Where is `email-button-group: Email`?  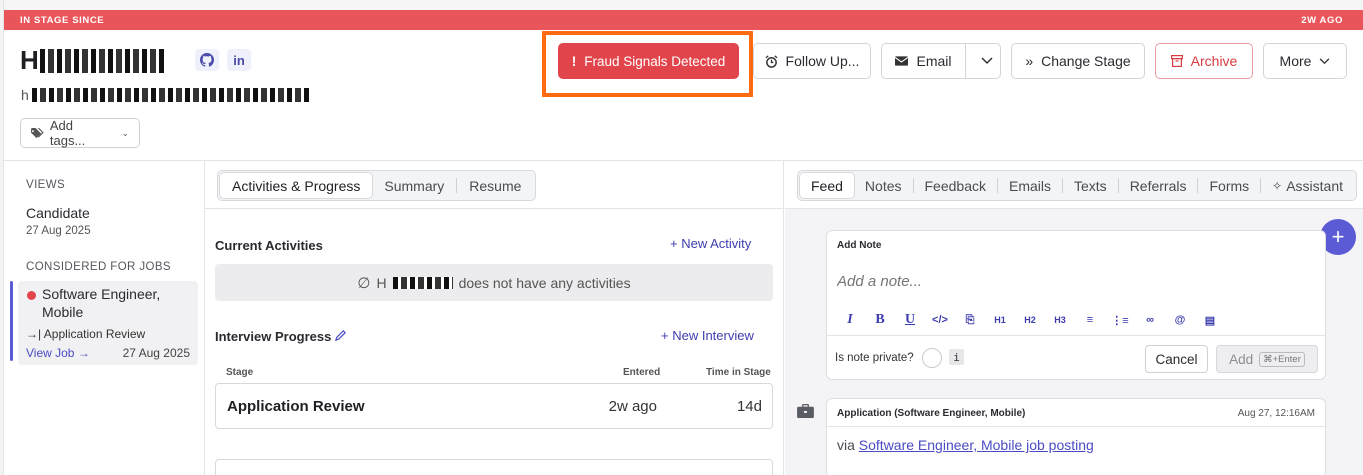
email-button-group: Email is located at coordinates (941, 61).